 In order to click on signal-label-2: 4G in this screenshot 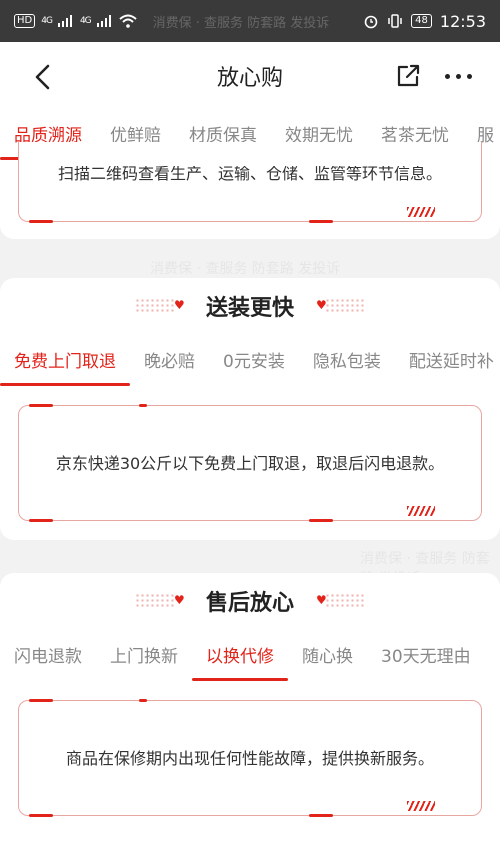, I will do `click(85, 21)`.